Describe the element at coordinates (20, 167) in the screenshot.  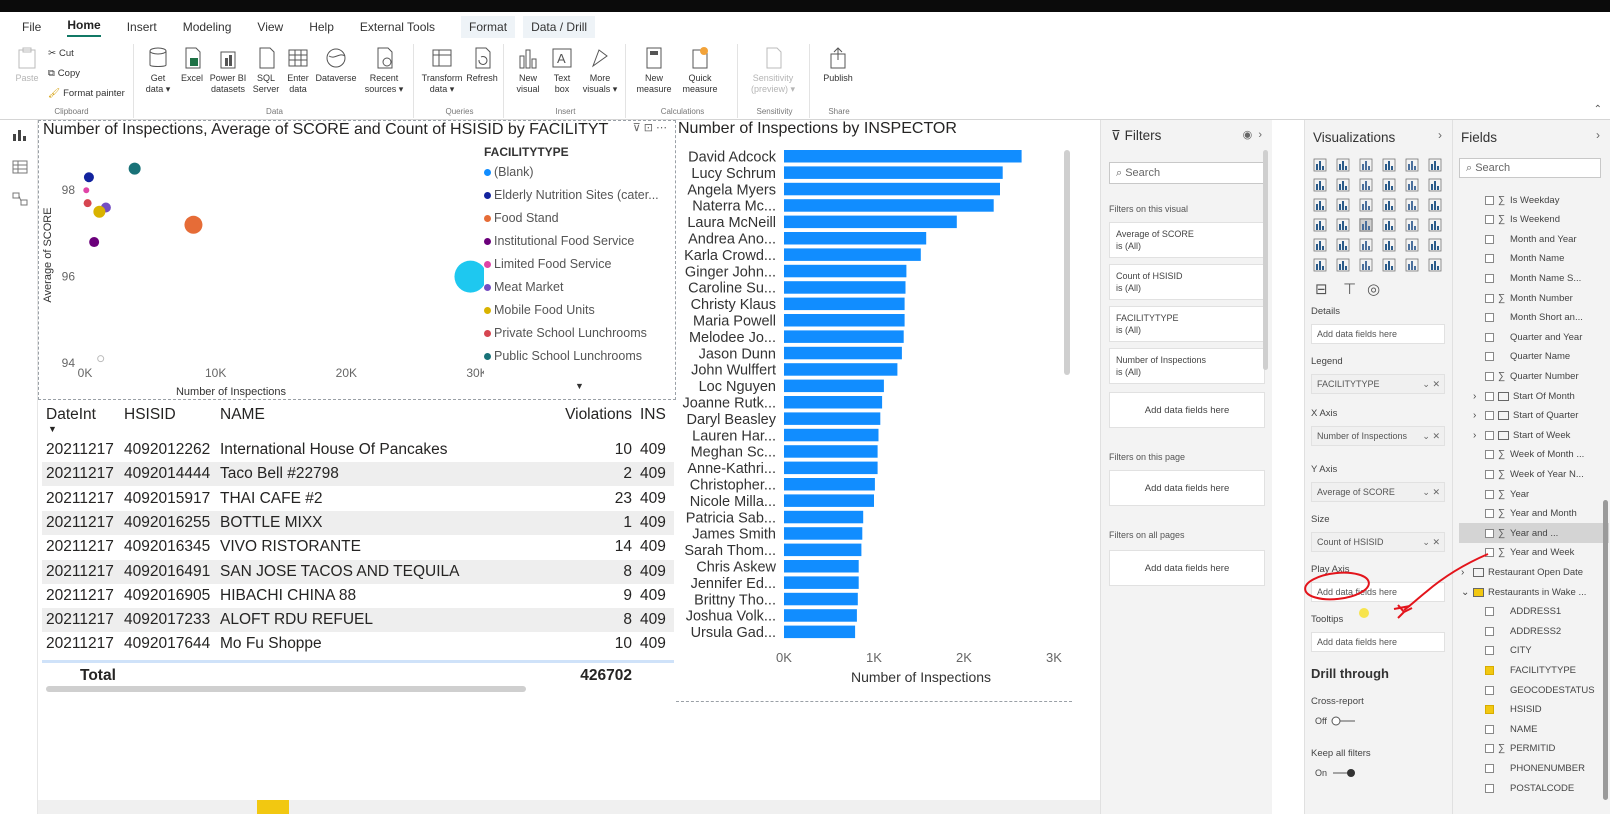
I see `data-view-icon` at that location.